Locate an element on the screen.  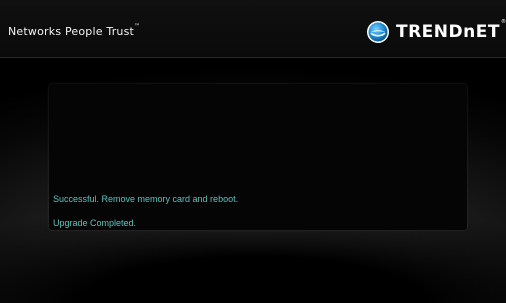
brand-trademark: ® is located at coordinates (503, 22).